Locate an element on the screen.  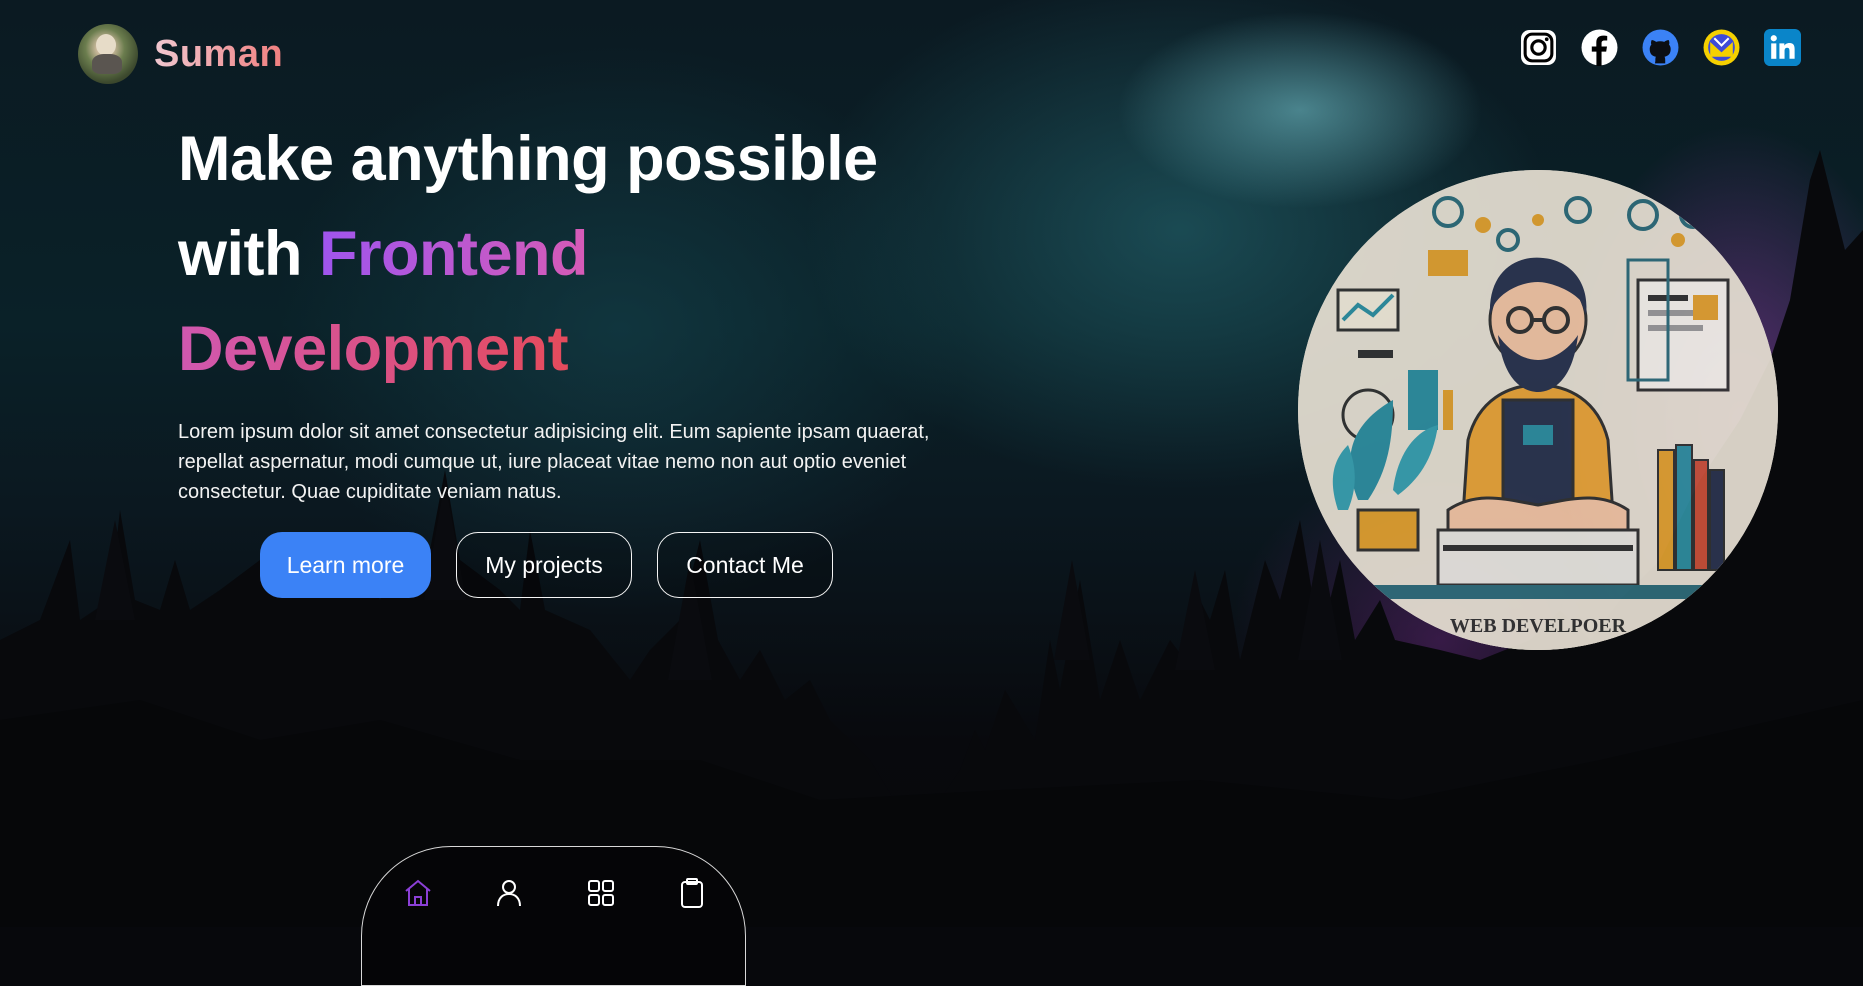
brand: Suman is located at coordinates (180, 54).